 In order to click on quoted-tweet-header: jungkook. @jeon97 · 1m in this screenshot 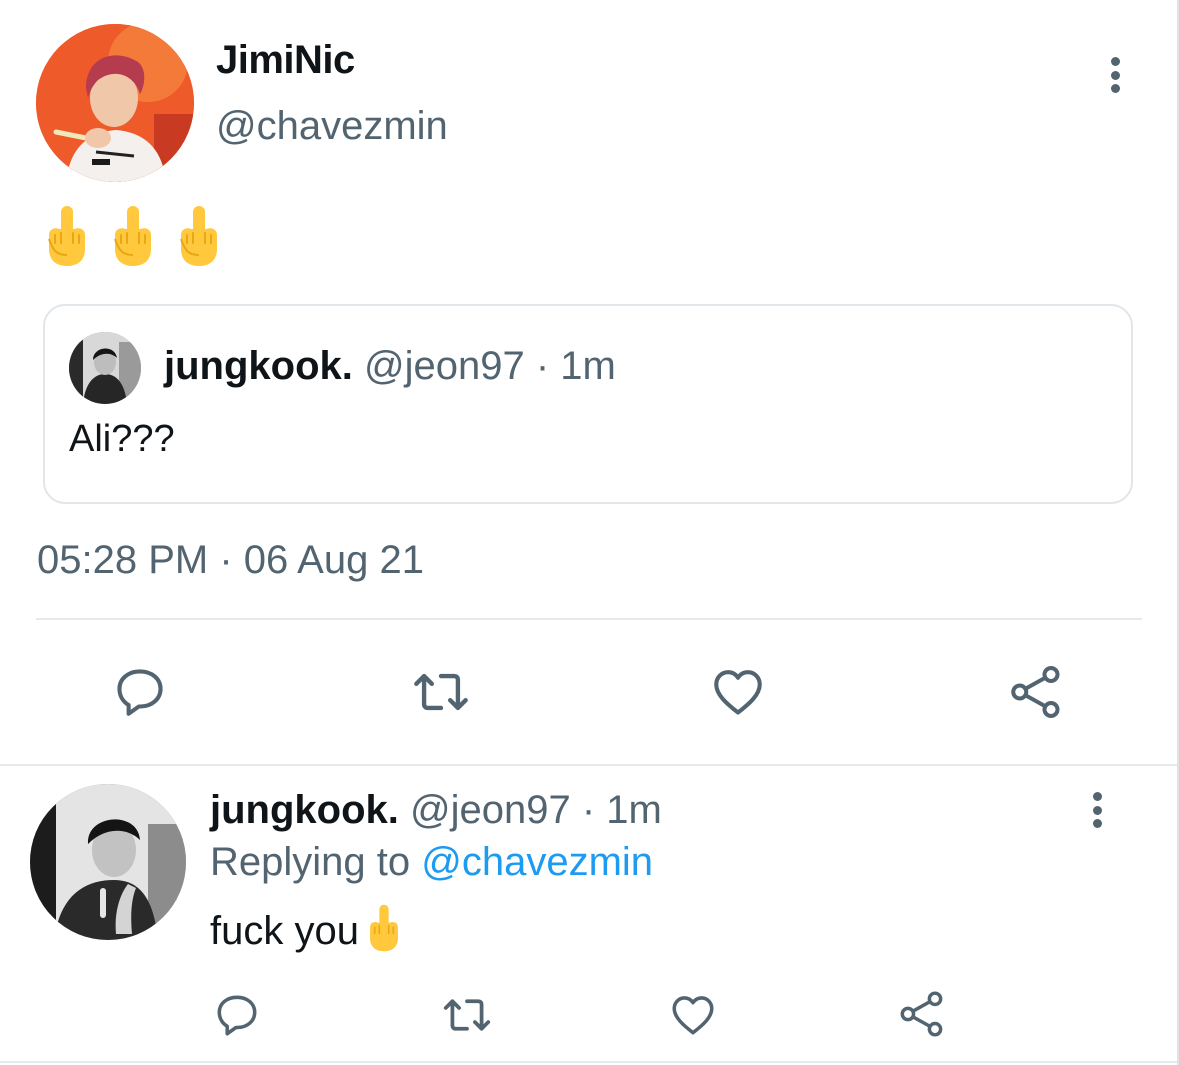, I will do `click(390, 366)`.